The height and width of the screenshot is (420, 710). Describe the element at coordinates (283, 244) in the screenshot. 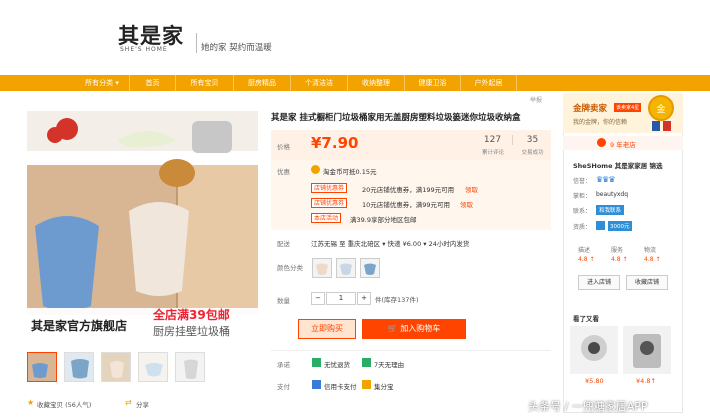

I see `delivery-label: 配送` at that location.